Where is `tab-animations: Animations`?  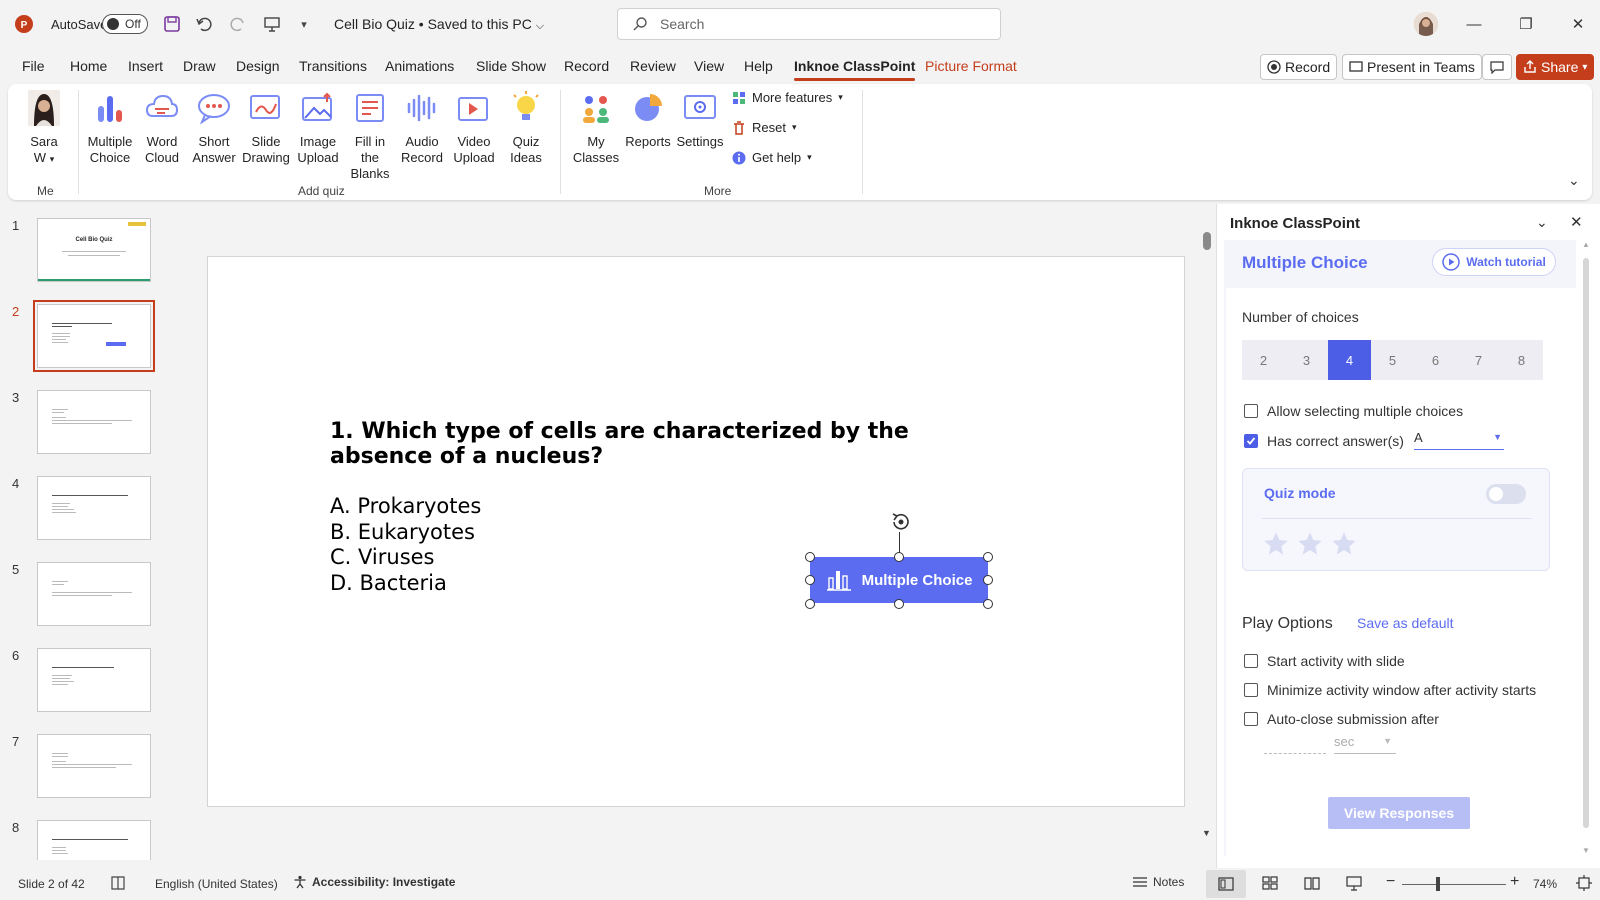
tab-animations: Animations is located at coordinates (419, 66).